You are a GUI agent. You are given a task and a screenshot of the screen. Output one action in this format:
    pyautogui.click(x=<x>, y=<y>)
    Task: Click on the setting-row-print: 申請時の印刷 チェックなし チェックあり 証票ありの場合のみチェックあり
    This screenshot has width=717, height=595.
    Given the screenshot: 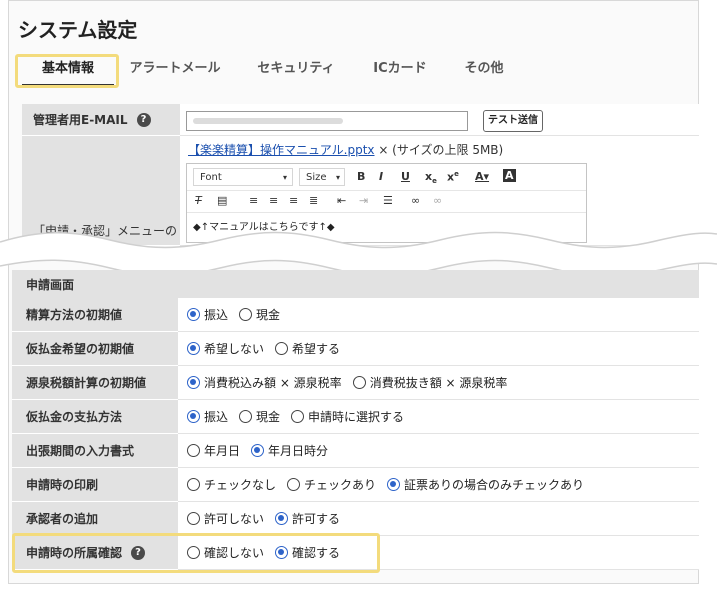 What is the action you would take?
    pyautogui.click(x=355, y=485)
    